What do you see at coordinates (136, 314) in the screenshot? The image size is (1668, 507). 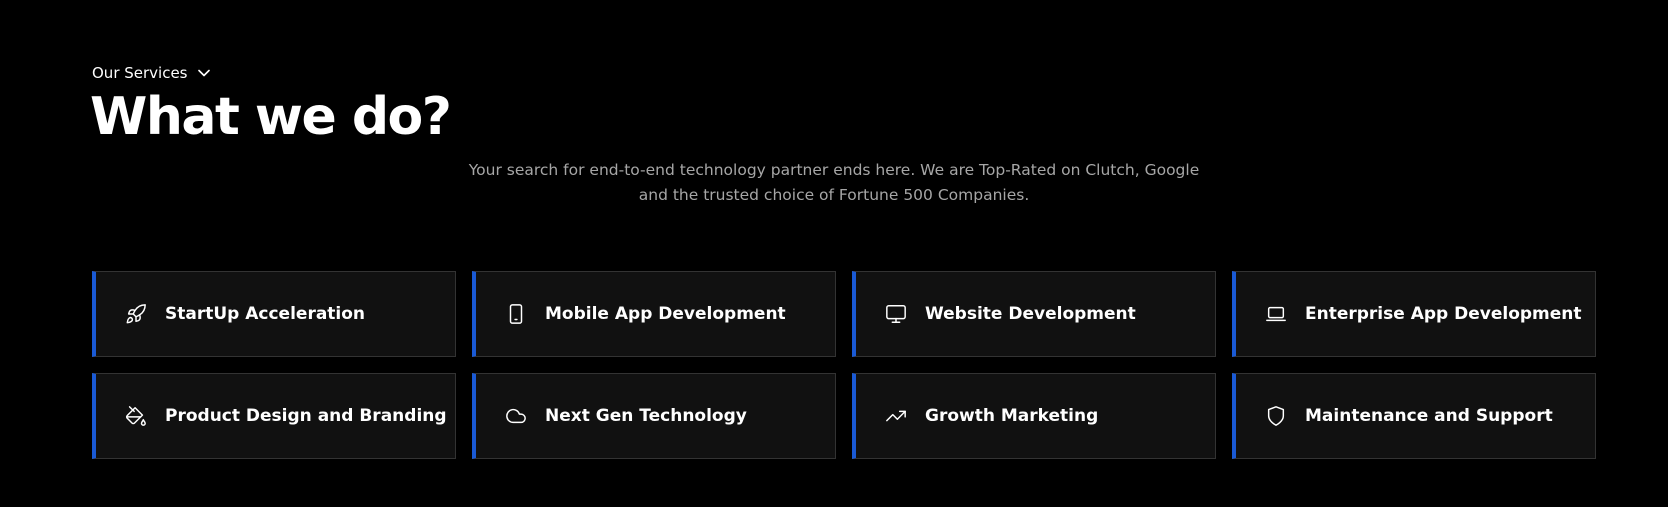 I see `rocket-icon` at bounding box center [136, 314].